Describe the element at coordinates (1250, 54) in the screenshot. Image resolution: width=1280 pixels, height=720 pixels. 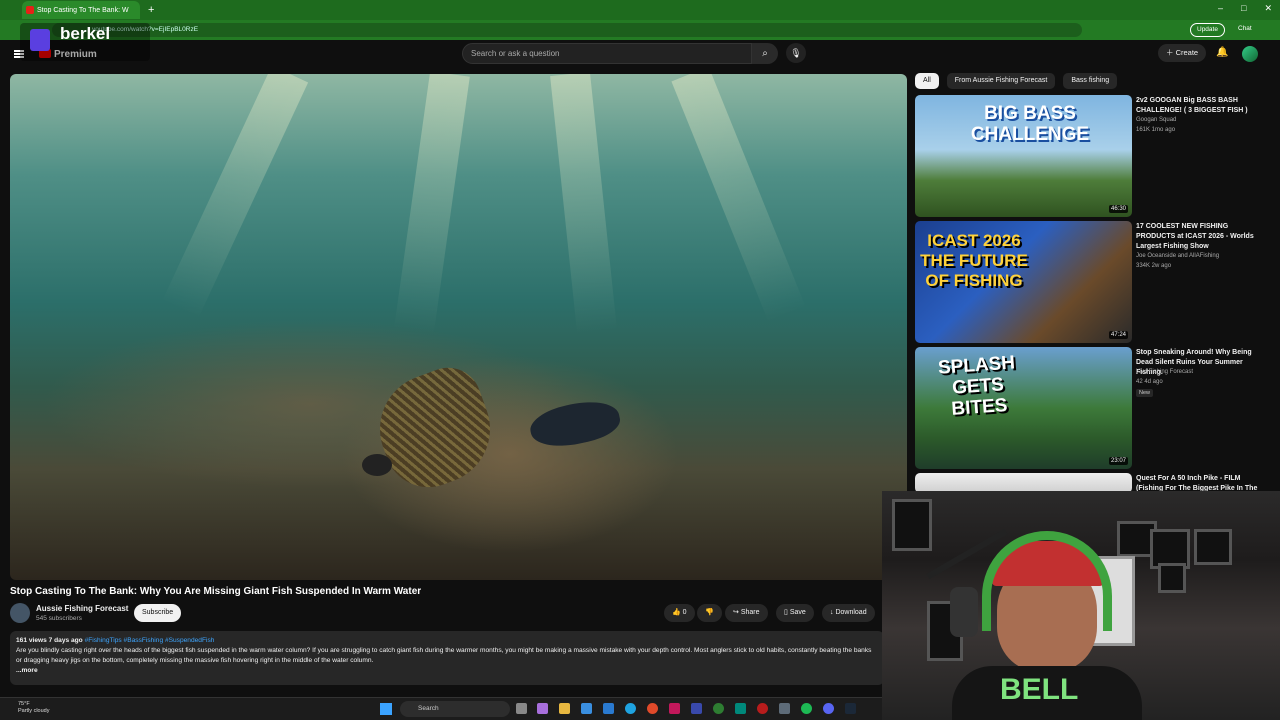
I see `account-avatar` at that location.